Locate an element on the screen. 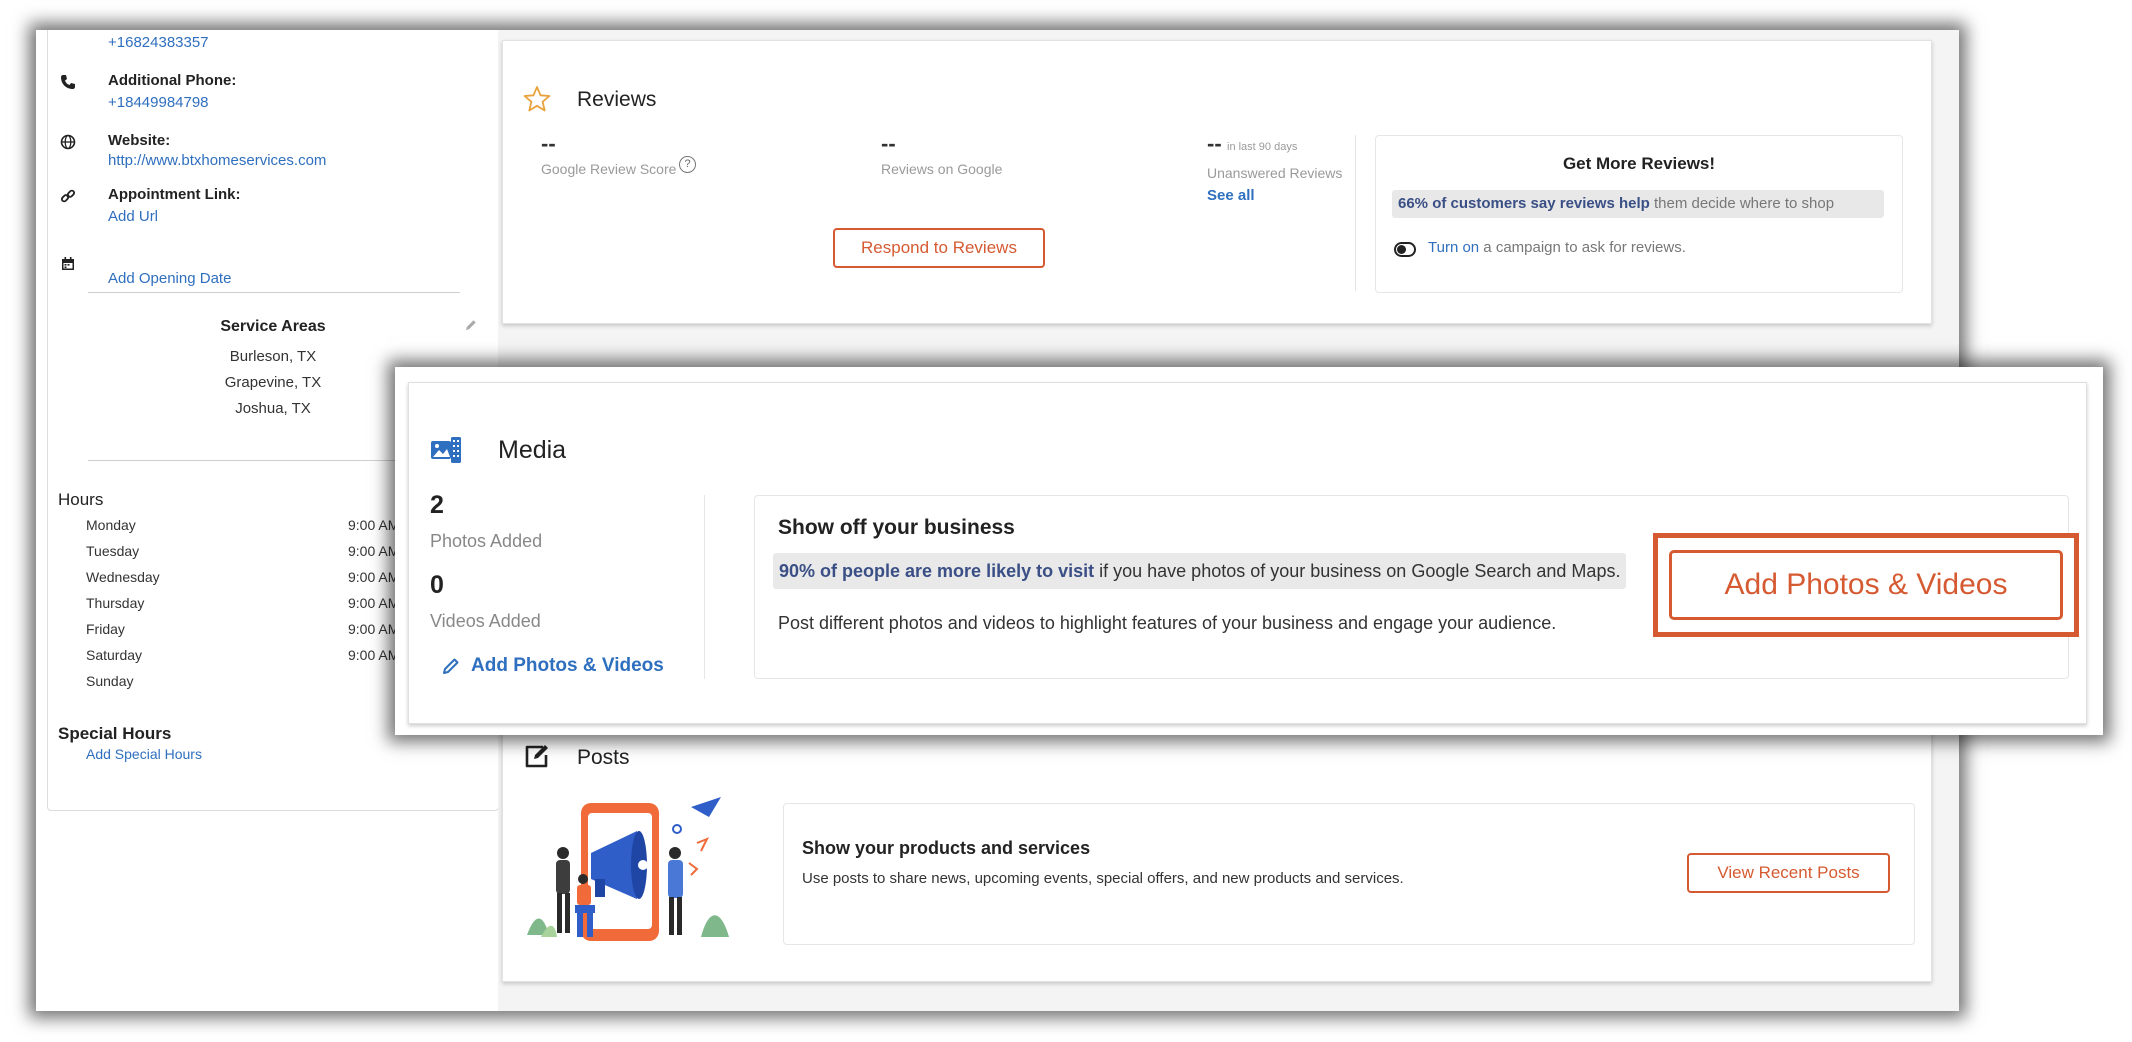 This screenshot has width=2132, height=1042. hours-day: Thursday is located at coordinates (115, 603).